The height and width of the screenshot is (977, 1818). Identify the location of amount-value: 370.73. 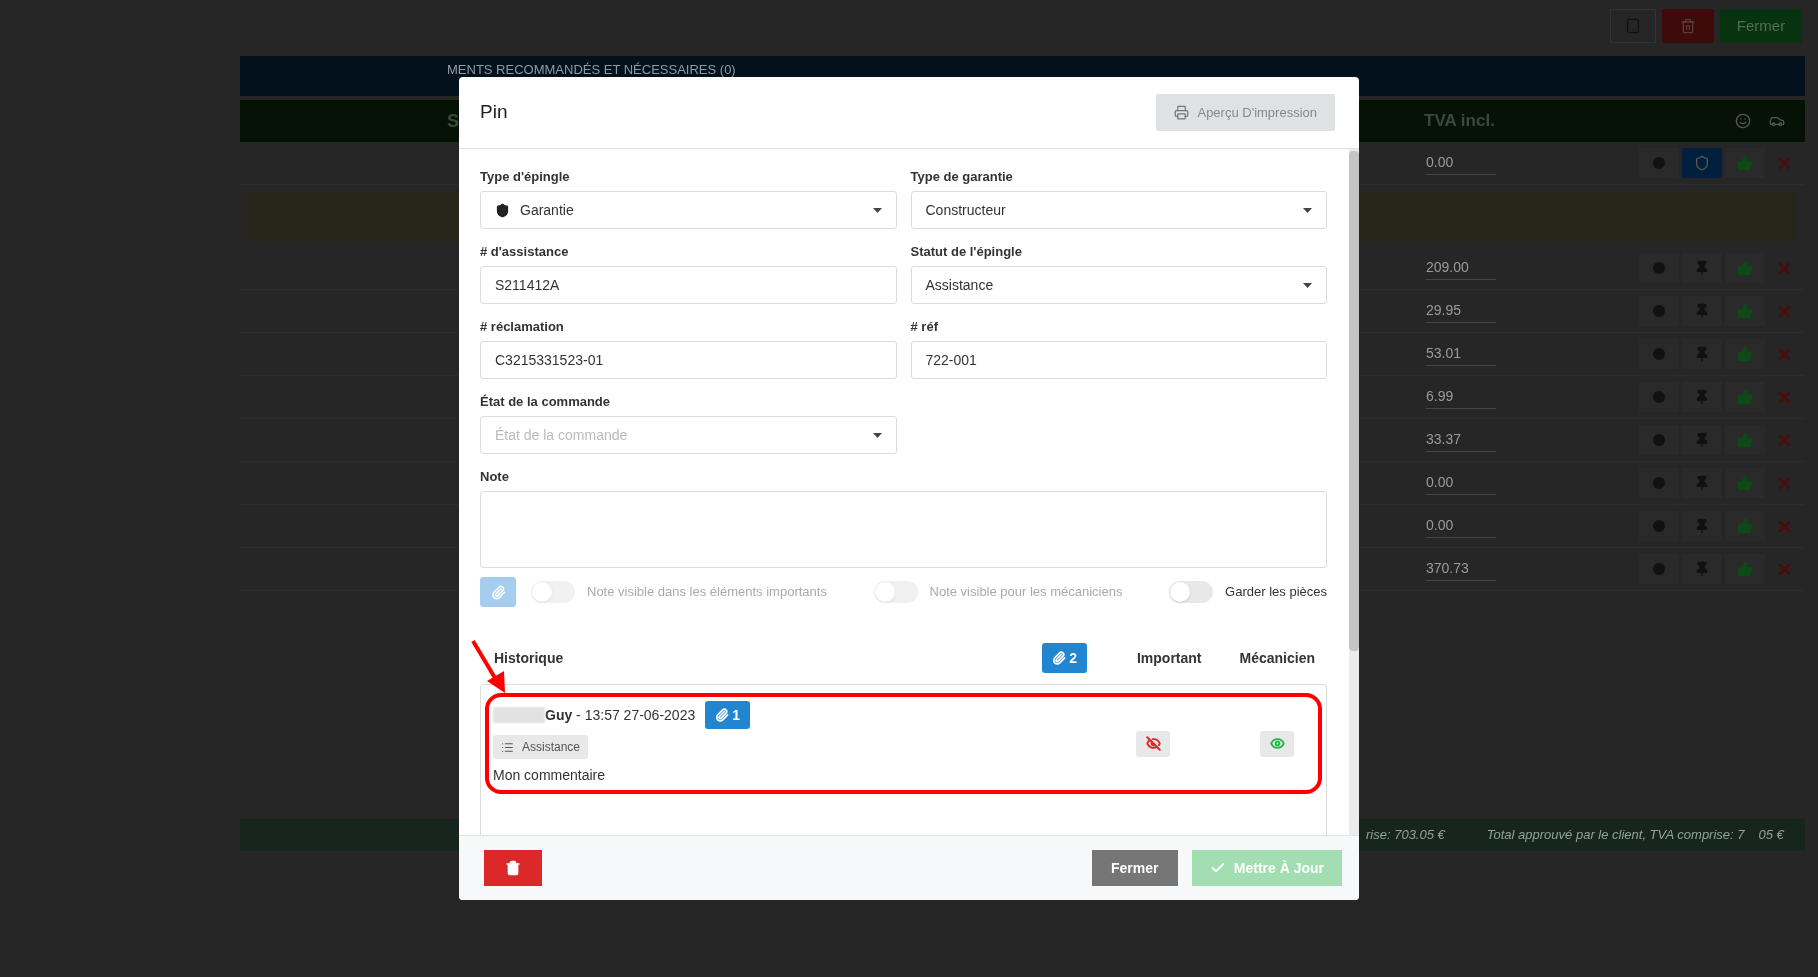
(1461, 569).